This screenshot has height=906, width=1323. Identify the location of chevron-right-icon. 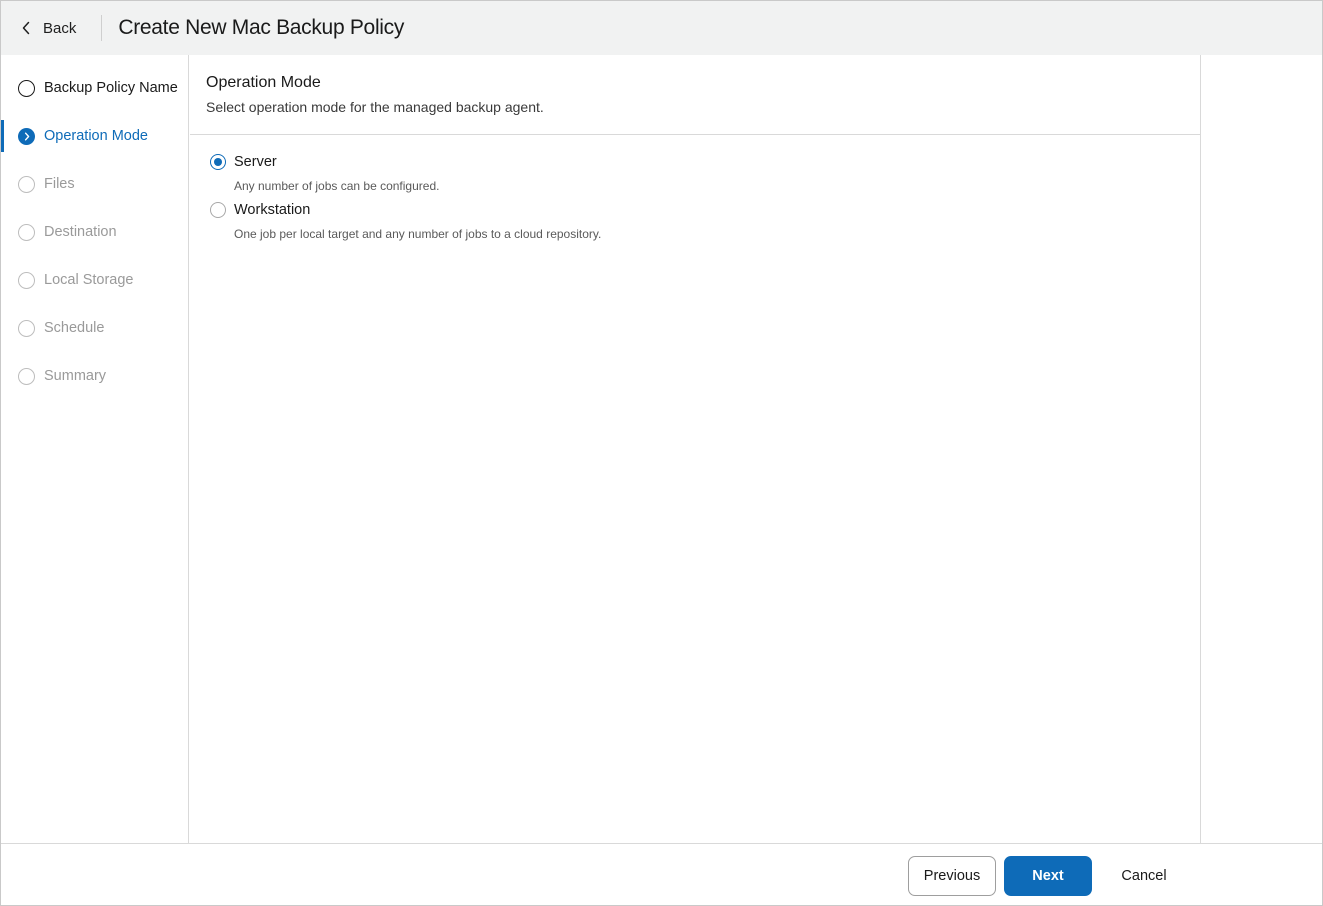
(26, 136).